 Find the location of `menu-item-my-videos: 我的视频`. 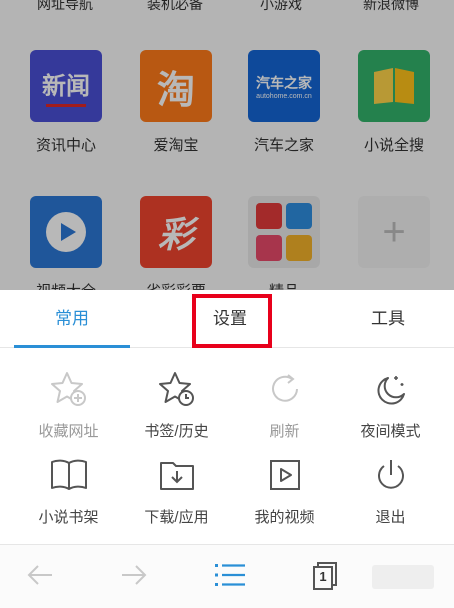

menu-item-my-videos: 我的视频 is located at coordinates (284, 491).